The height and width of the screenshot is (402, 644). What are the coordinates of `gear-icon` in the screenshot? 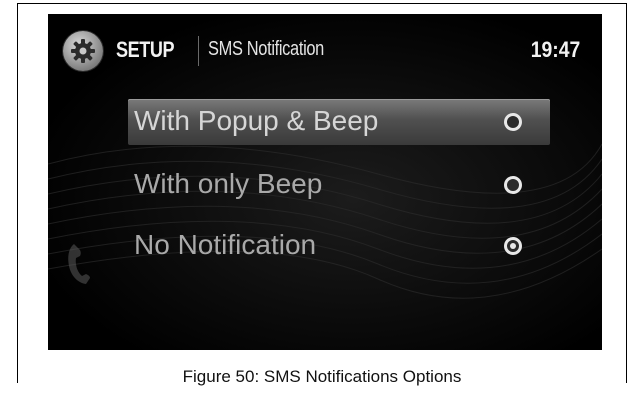 It's located at (83, 51).